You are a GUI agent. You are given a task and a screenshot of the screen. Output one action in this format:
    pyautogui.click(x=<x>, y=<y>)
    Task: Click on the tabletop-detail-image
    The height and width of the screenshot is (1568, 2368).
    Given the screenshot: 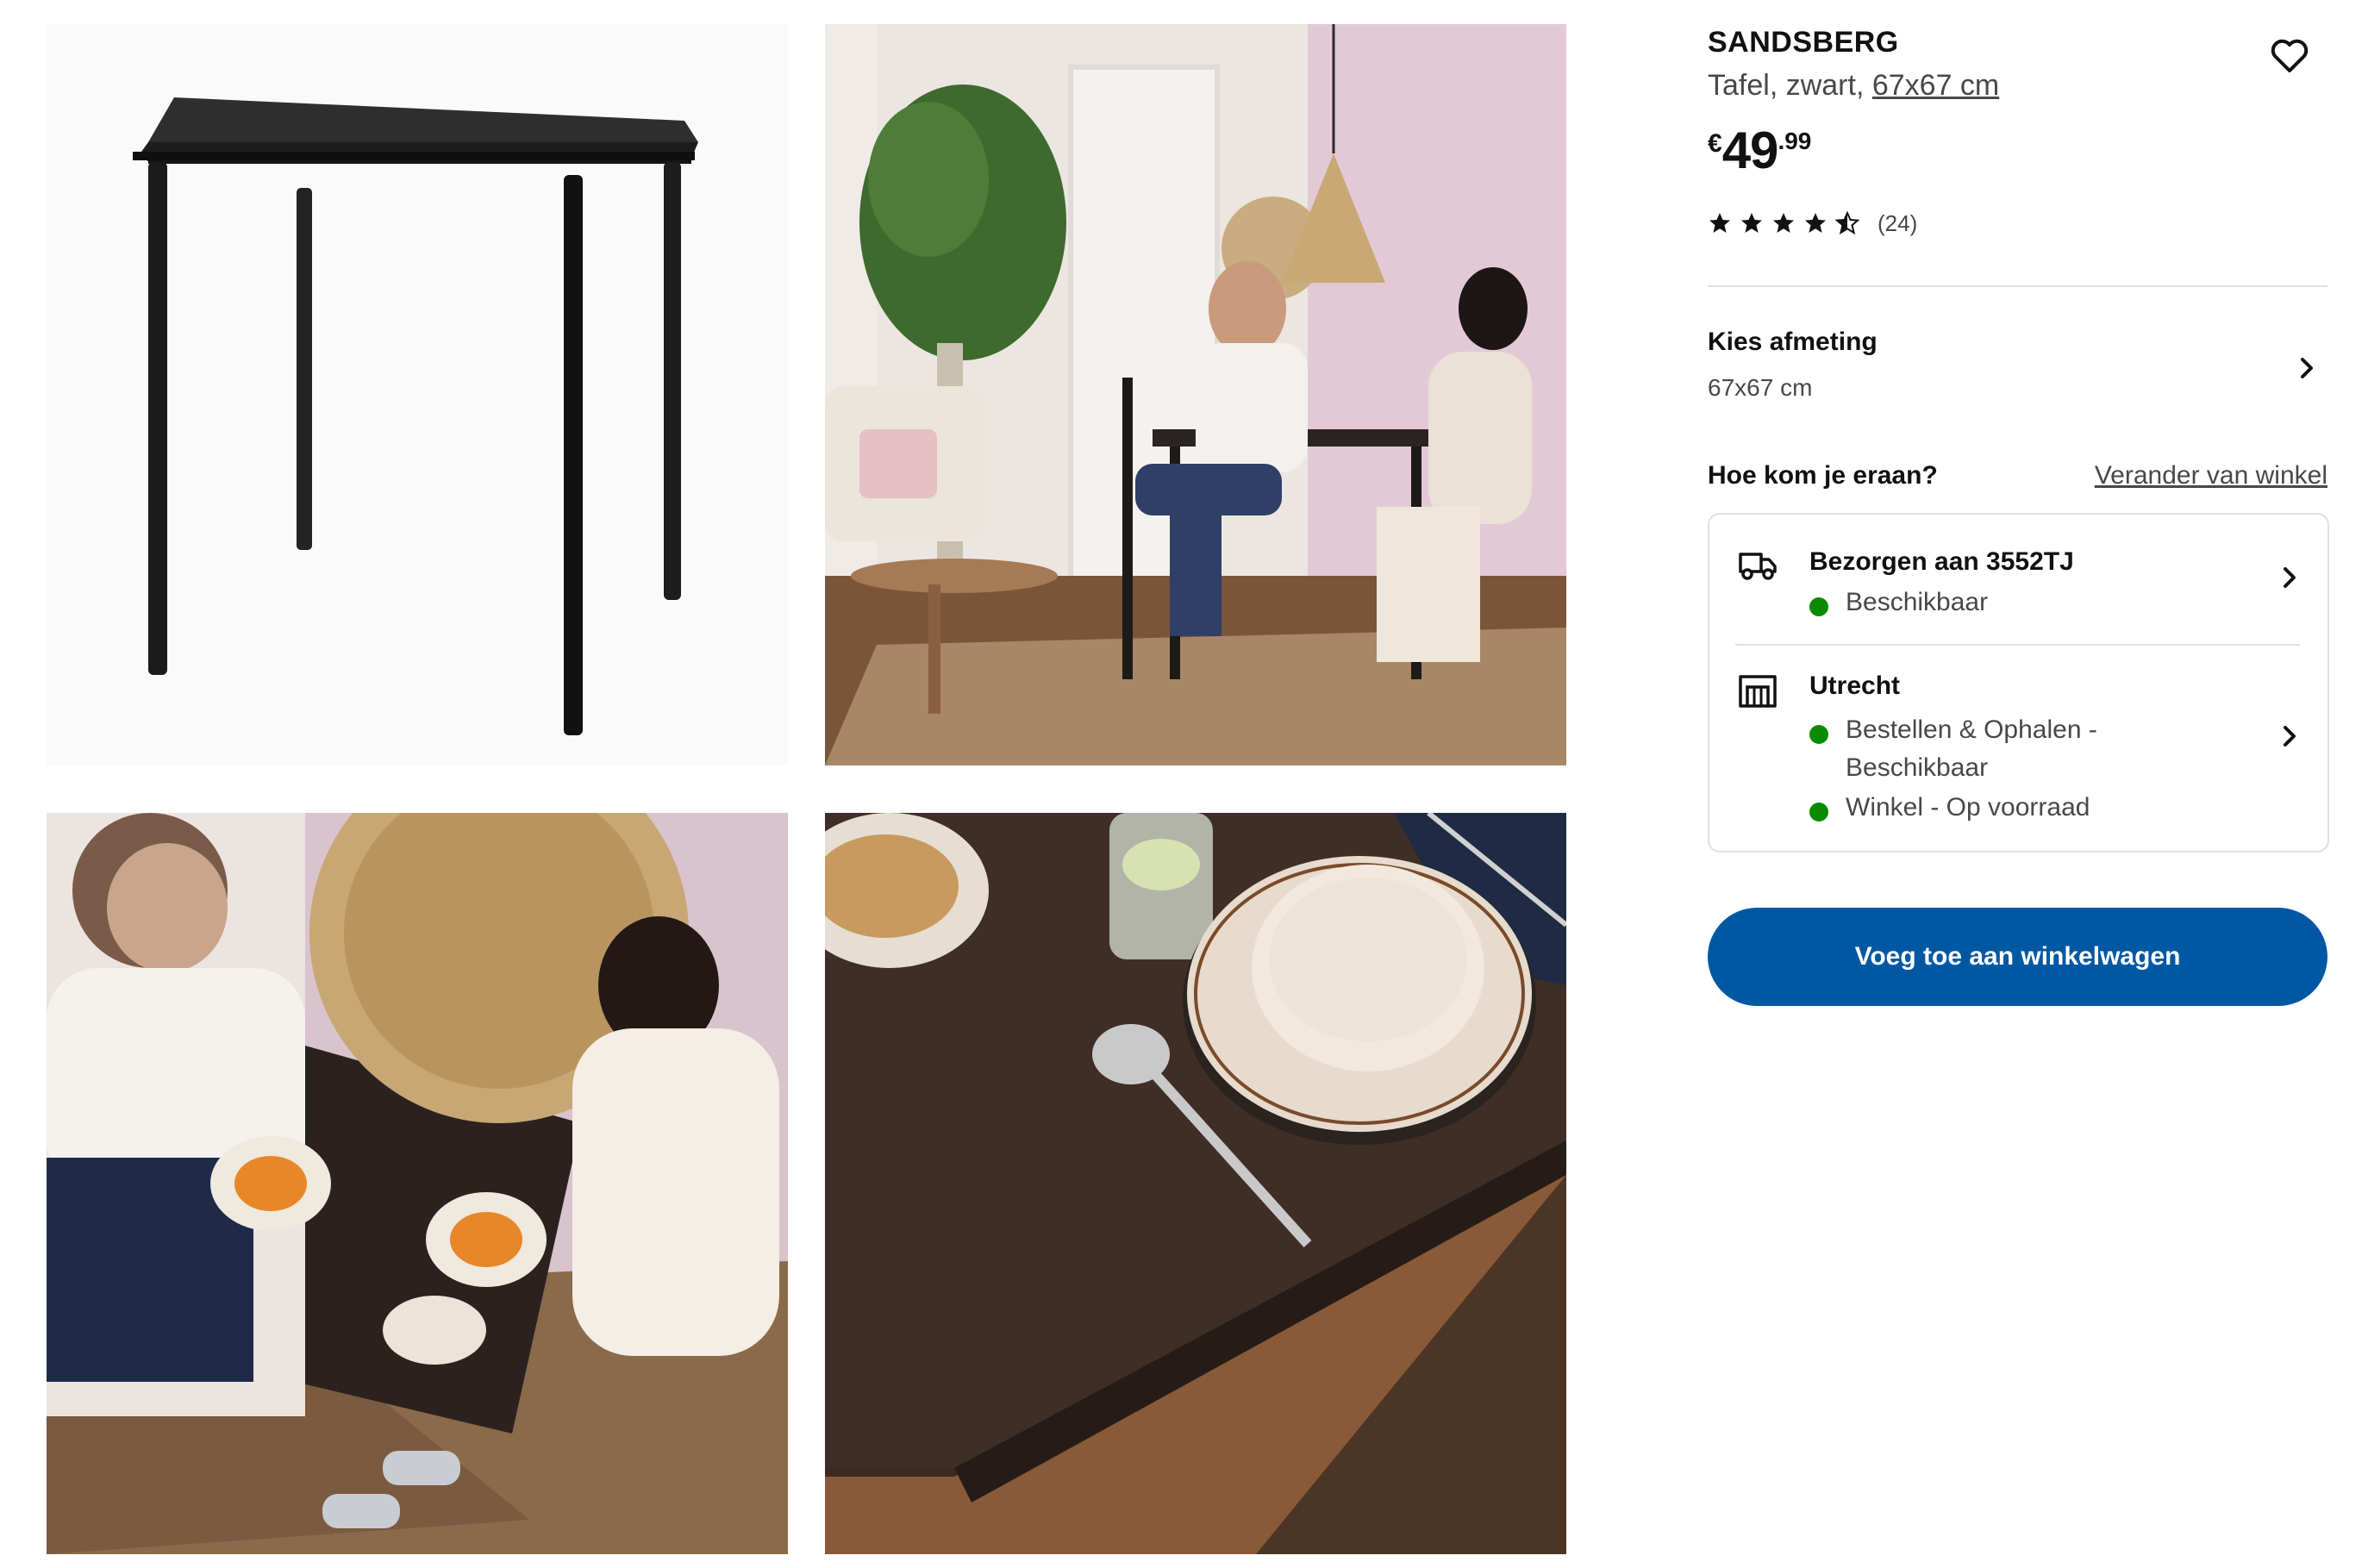 What is the action you would take?
    pyautogui.click(x=1195, y=1183)
    